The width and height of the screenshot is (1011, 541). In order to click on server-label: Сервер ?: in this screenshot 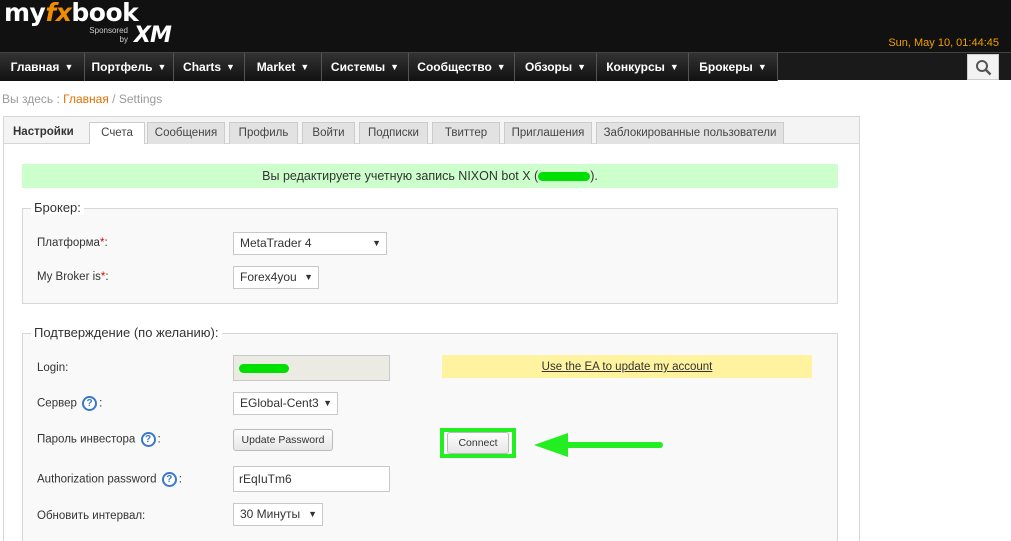, I will do `click(70, 403)`.